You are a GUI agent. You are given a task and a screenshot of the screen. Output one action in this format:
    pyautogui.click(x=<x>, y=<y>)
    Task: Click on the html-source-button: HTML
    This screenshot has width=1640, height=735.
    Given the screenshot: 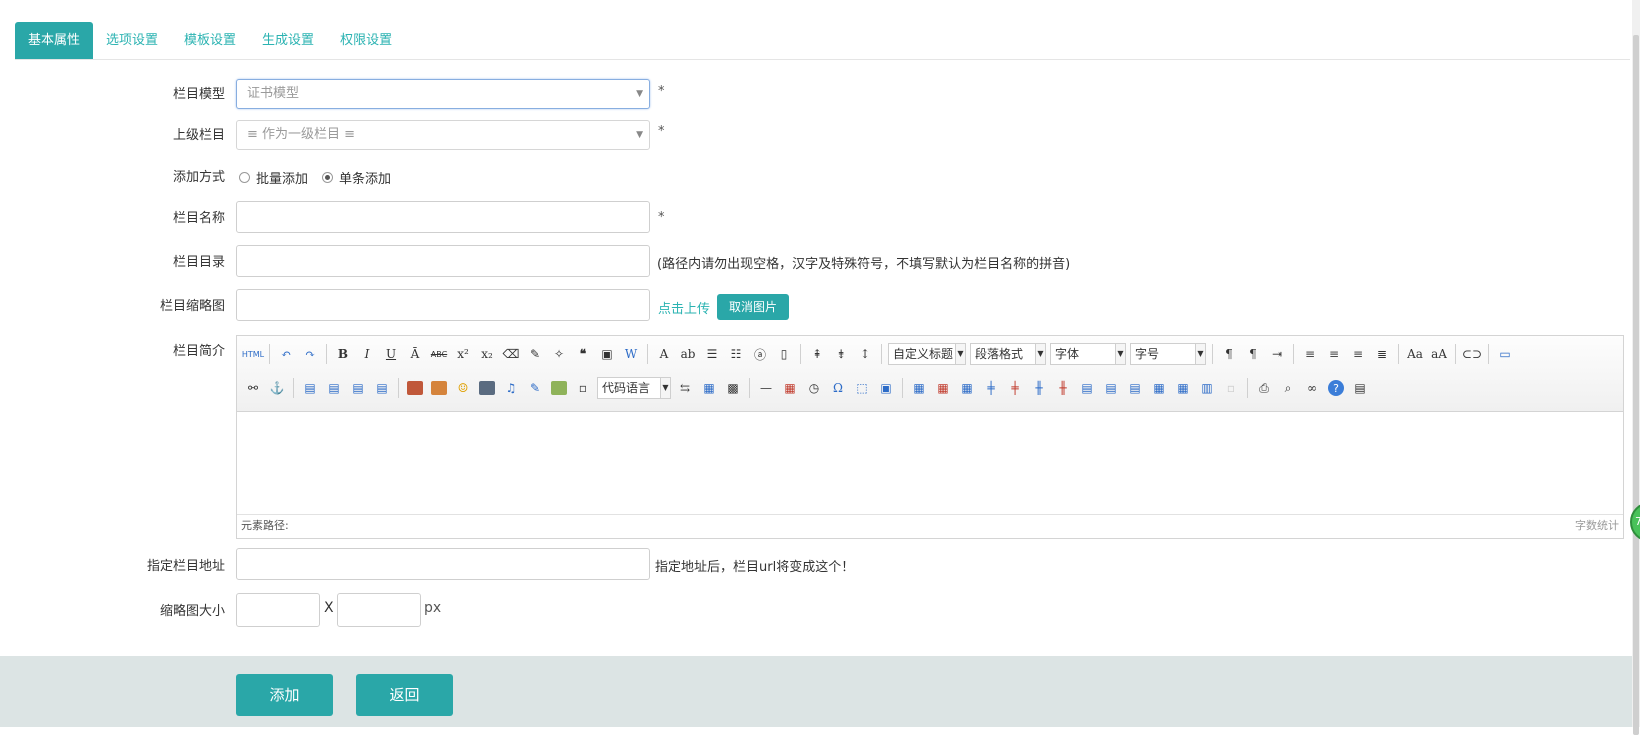 What is the action you would take?
    pyautogui.click(x=253, y=354)
    